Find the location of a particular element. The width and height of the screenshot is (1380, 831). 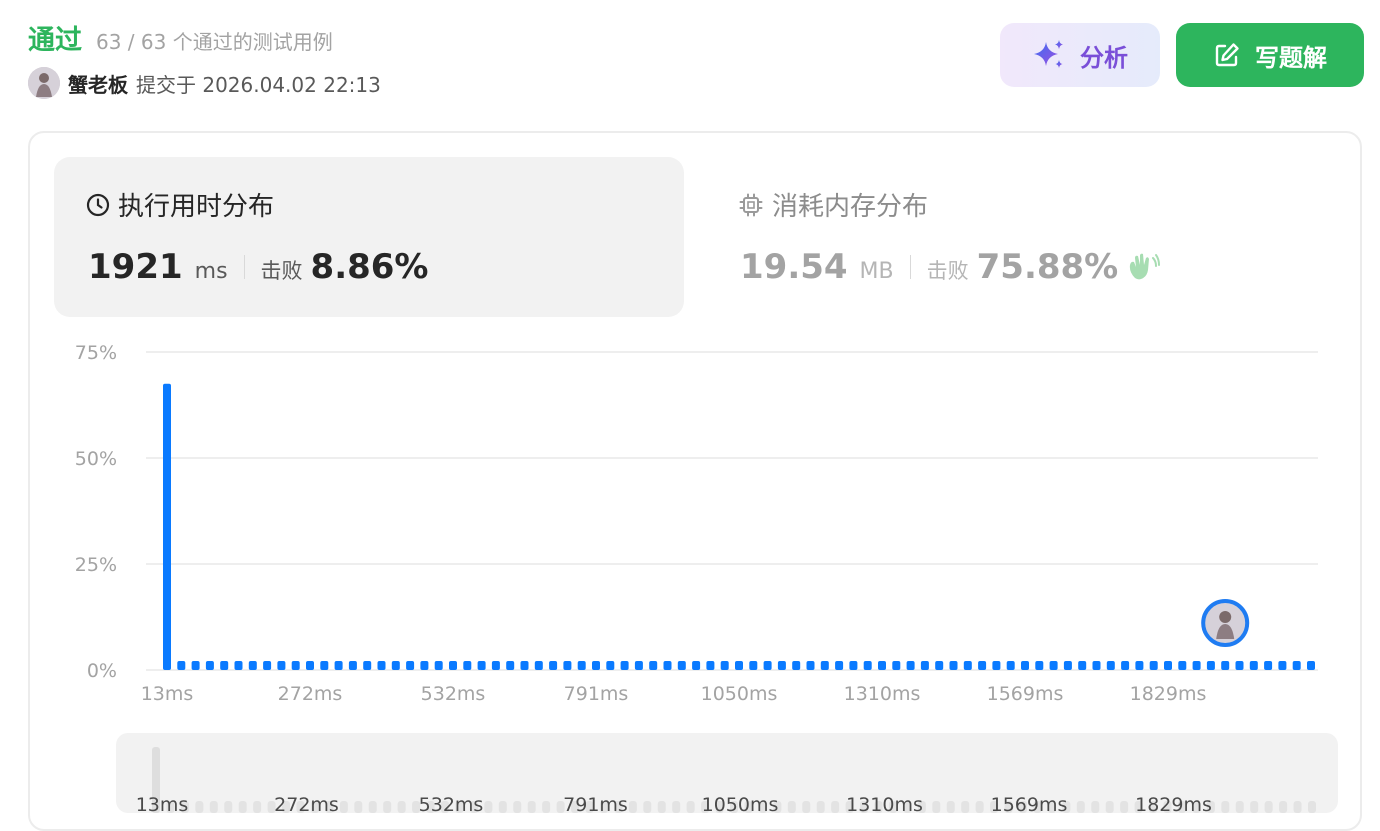

avatar is located at coordinates (44, 83).